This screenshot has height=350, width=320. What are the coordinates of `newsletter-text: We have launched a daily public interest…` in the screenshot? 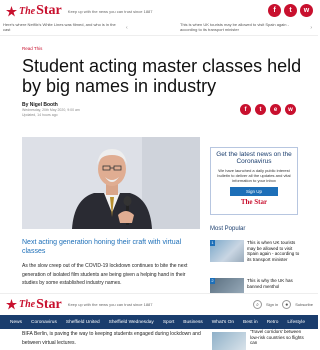 It's located at (254, 175).